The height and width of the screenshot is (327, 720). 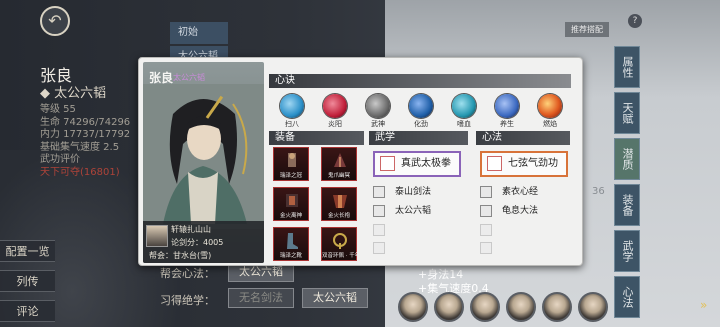 I want to click on learned-skill-label: 习得绝学：, so click(x=187, y=300).